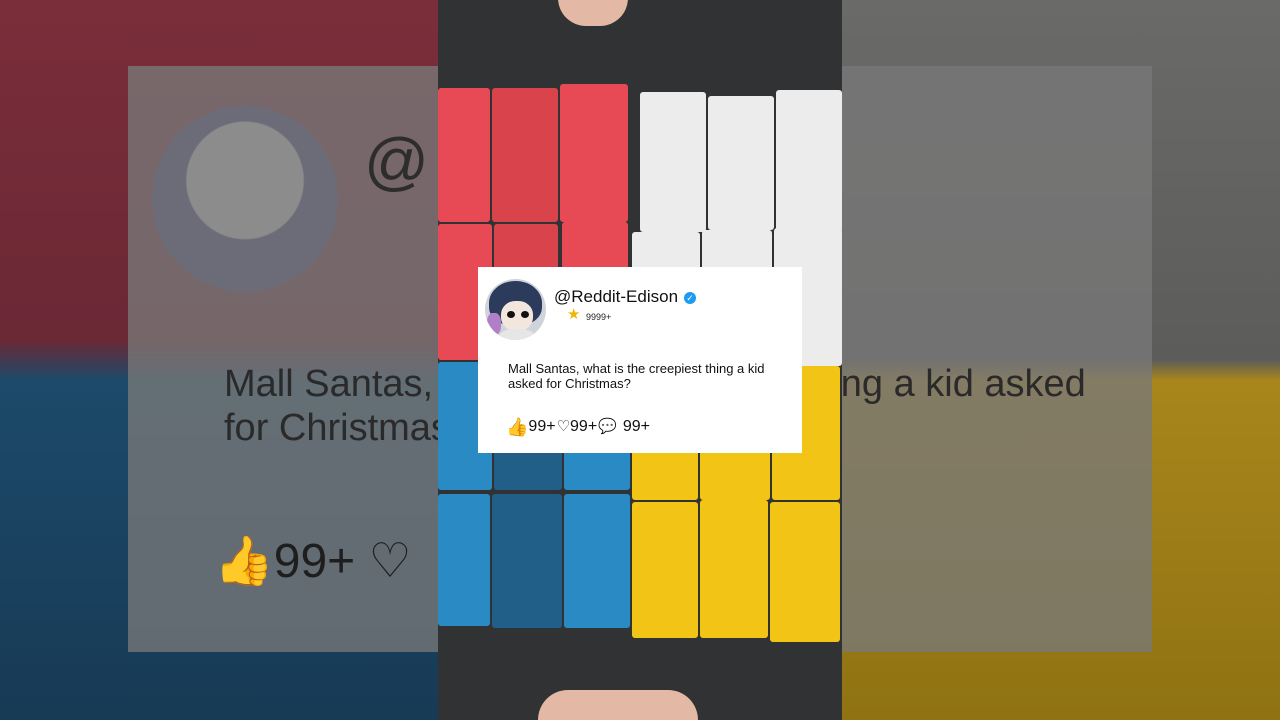 This screenshot has height=720, width=1280. What do you see at coordinates (515, 309) in the screenshot?
I see `avatar` at bounding box center [515, 309].